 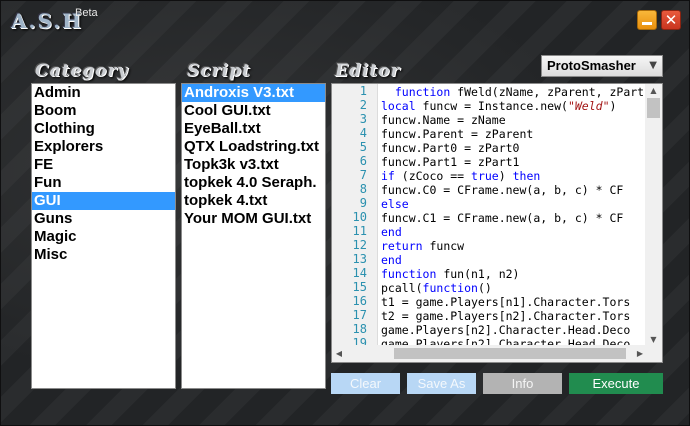 I want to click on scrollbar-corner, so click(x=653, y=353).